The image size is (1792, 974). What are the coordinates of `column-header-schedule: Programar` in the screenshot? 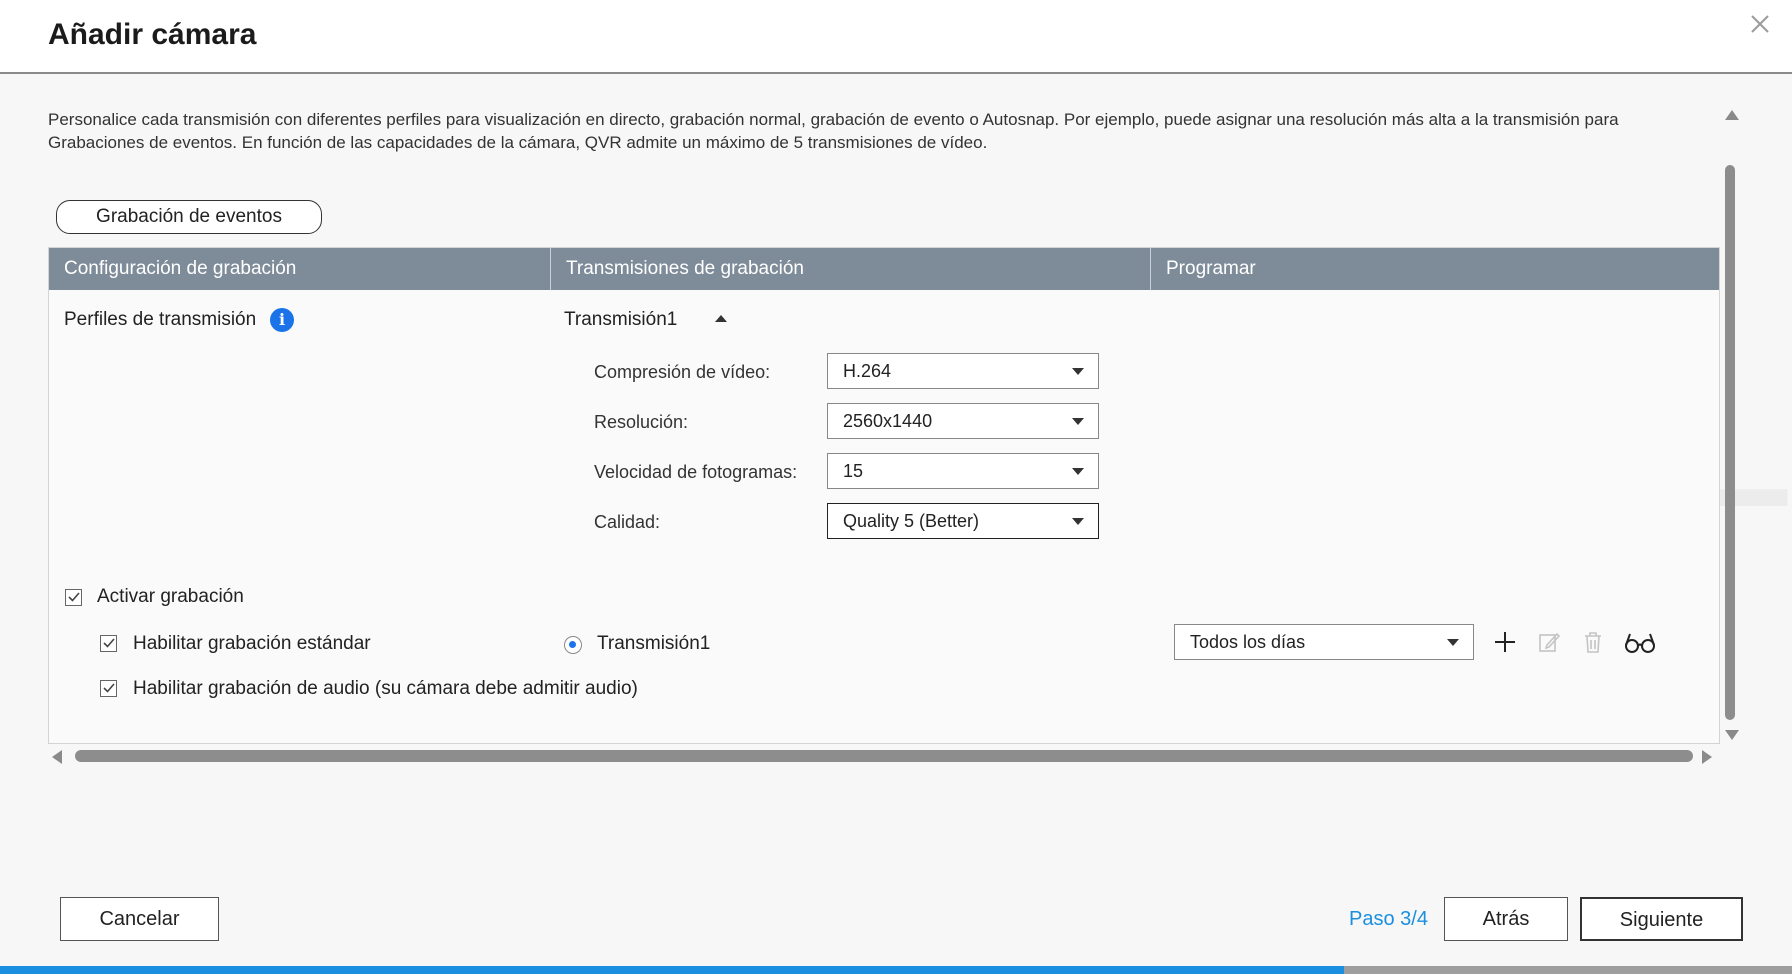 It's located at (1211, 268).